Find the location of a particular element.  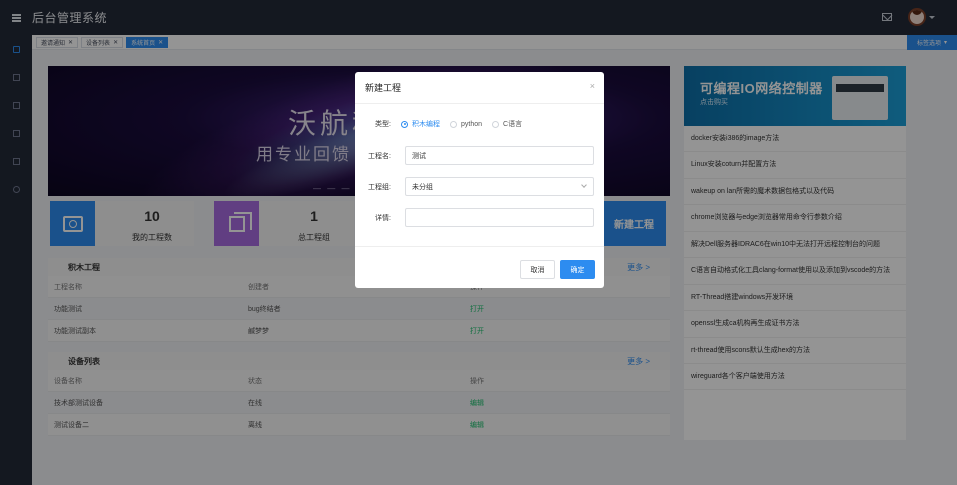

close-icon: × is located at coordinates (592, 86).